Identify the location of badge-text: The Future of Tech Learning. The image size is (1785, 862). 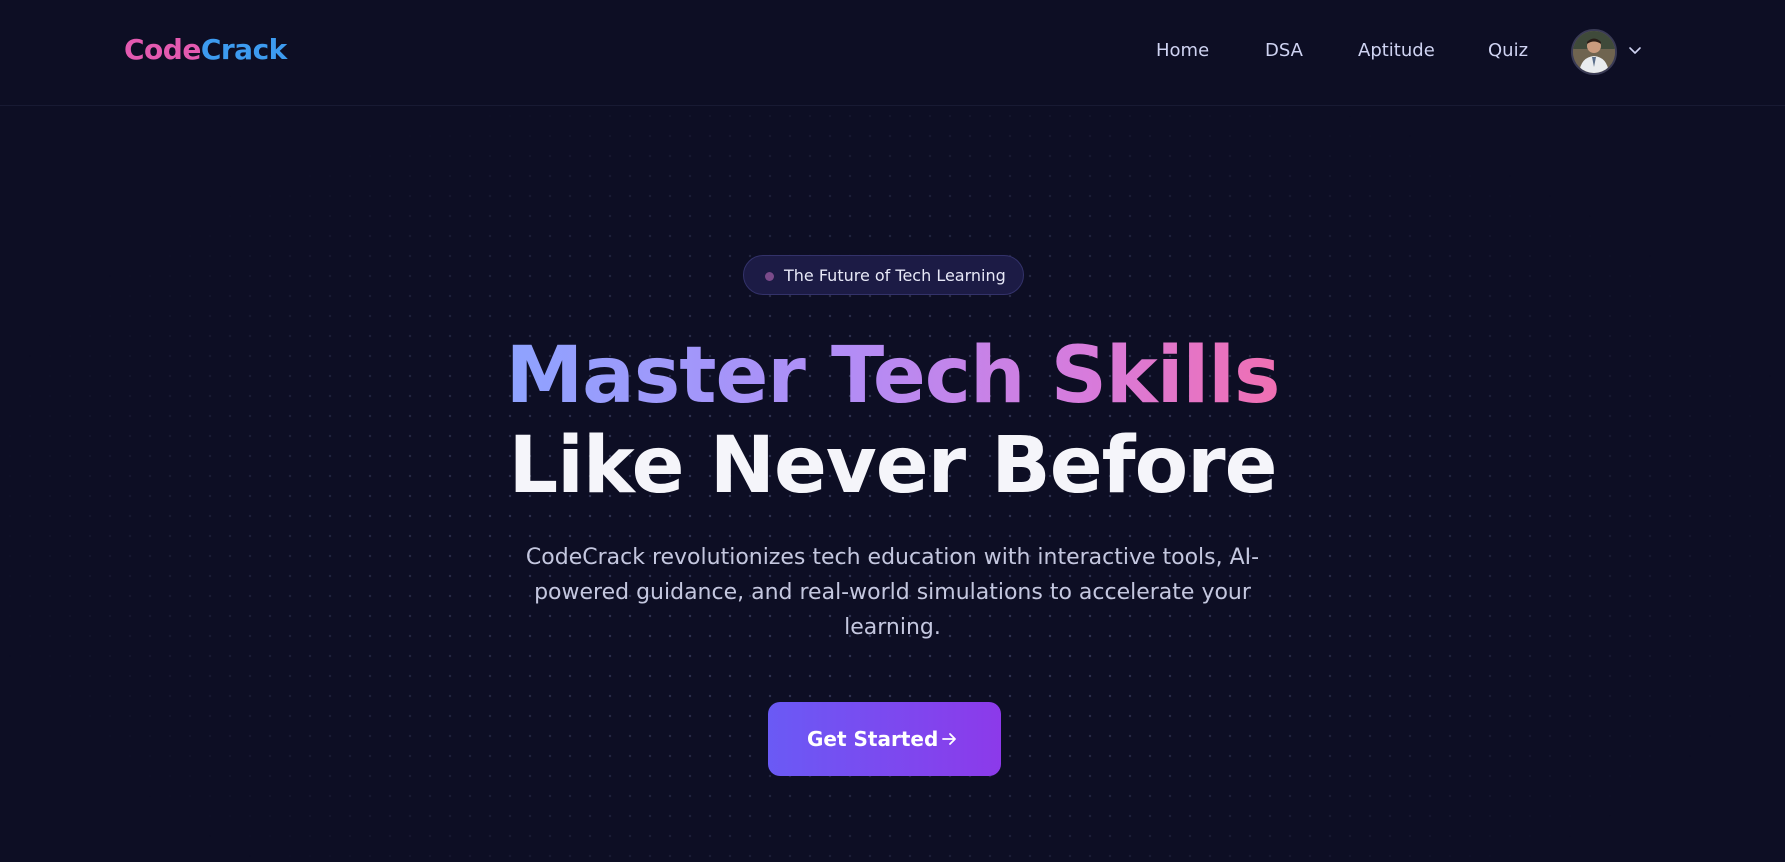
(895, 275).